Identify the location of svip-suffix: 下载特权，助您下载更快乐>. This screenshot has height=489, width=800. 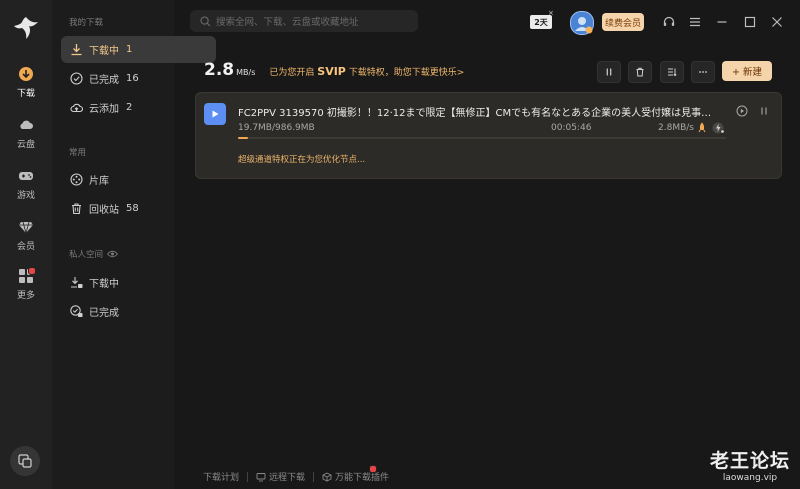
(406, 73).